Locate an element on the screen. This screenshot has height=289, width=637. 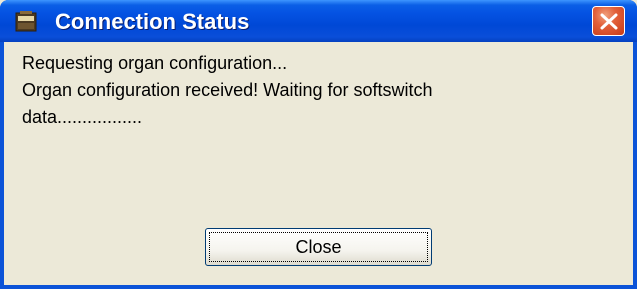
window-close-button is located at coordinates (608, 21).